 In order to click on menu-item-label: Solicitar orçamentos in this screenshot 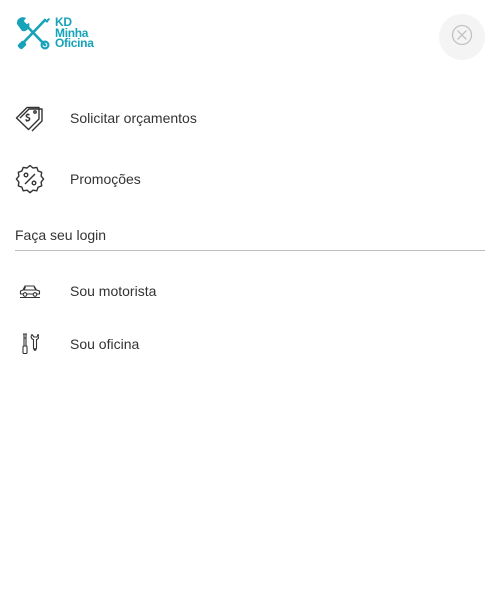, I will do `click(133, 118)`.